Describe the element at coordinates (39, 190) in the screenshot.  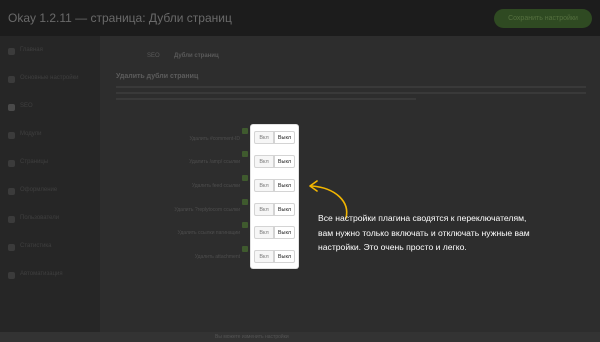
I see `sidebar-item-label: Оформление` at that location.